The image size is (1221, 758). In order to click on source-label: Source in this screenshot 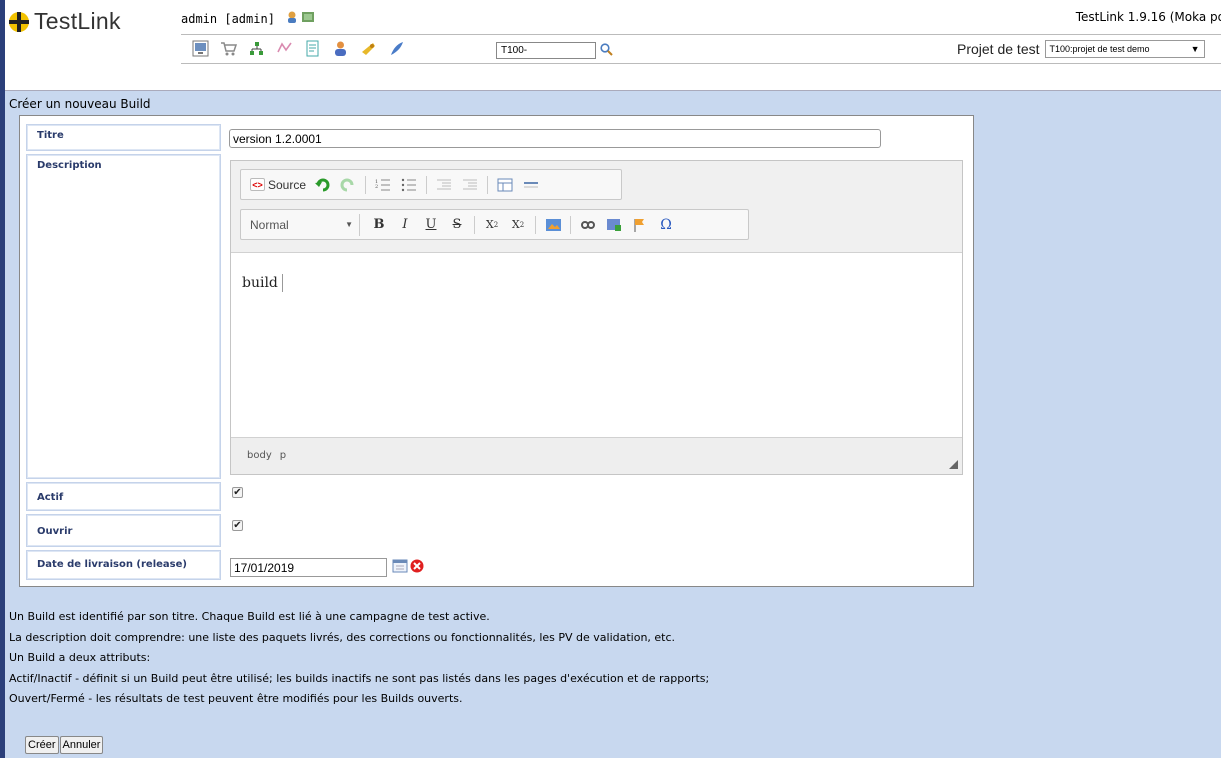, I will do `click(287, 184)`.